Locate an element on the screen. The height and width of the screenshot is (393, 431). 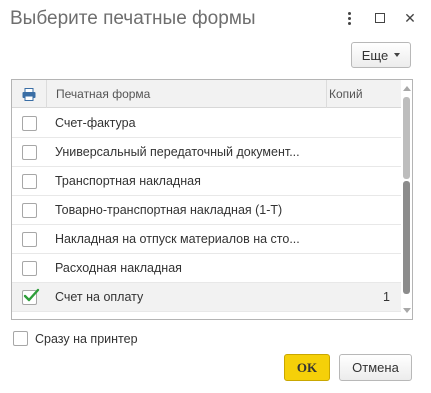
row-copies: 1 is located at coordinates (360, 297).